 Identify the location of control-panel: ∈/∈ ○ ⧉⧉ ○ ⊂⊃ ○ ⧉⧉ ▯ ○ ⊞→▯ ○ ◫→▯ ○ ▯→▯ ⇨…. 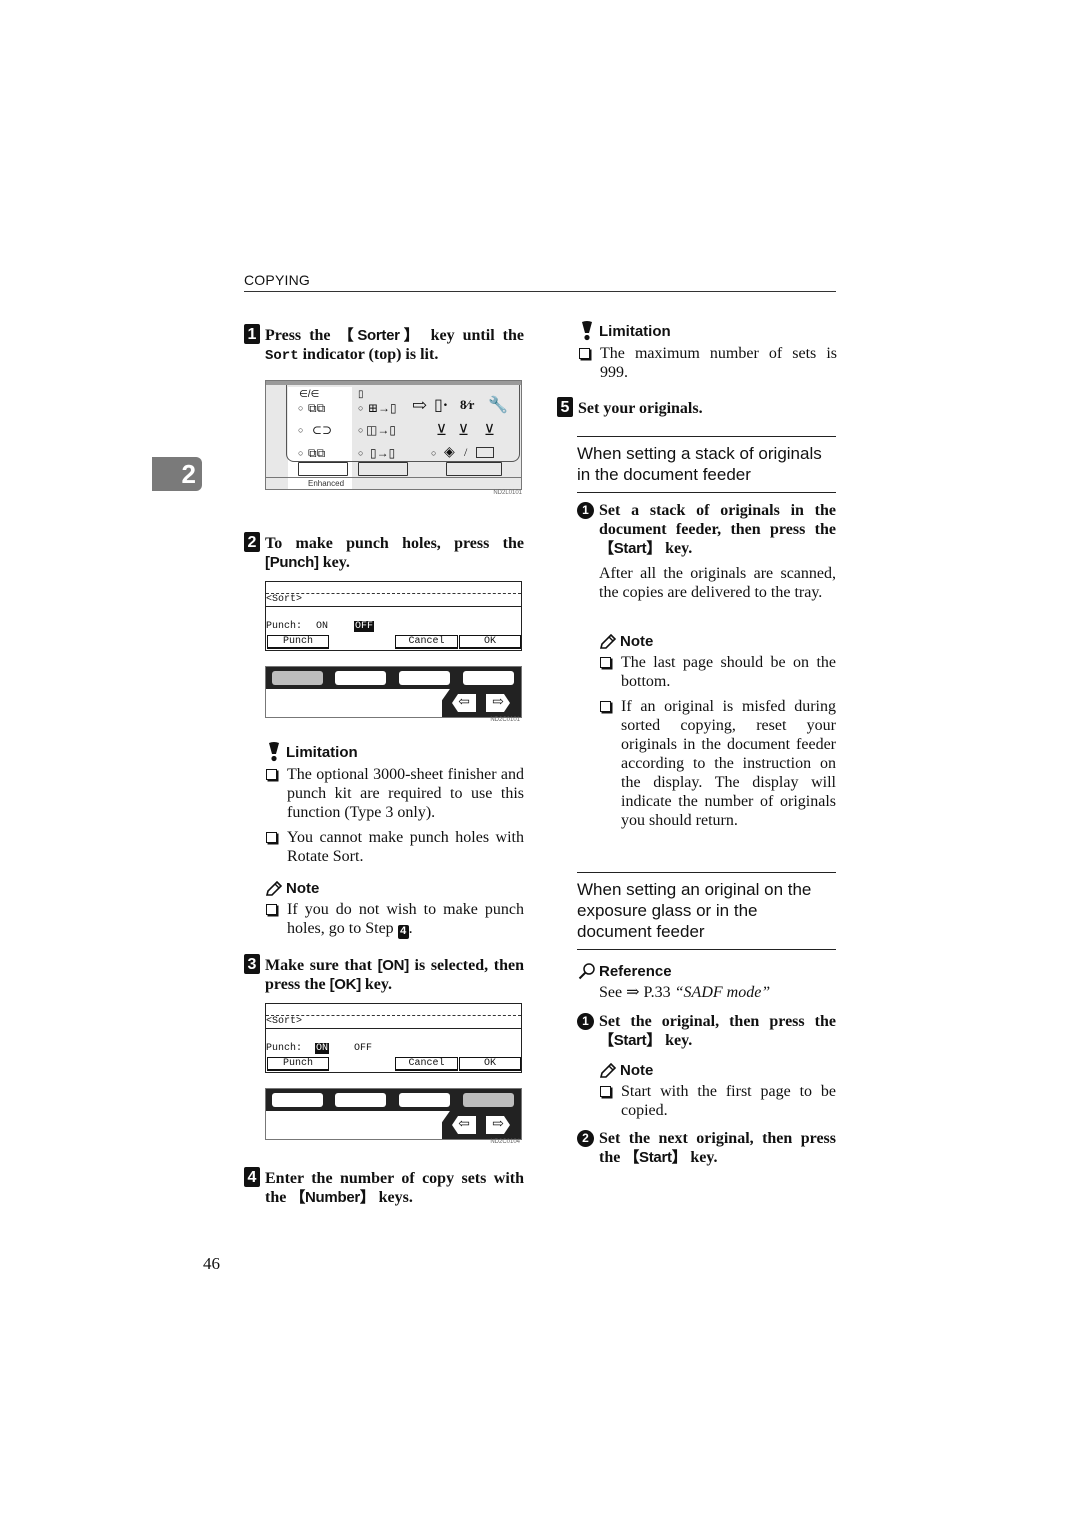
(393, 435).